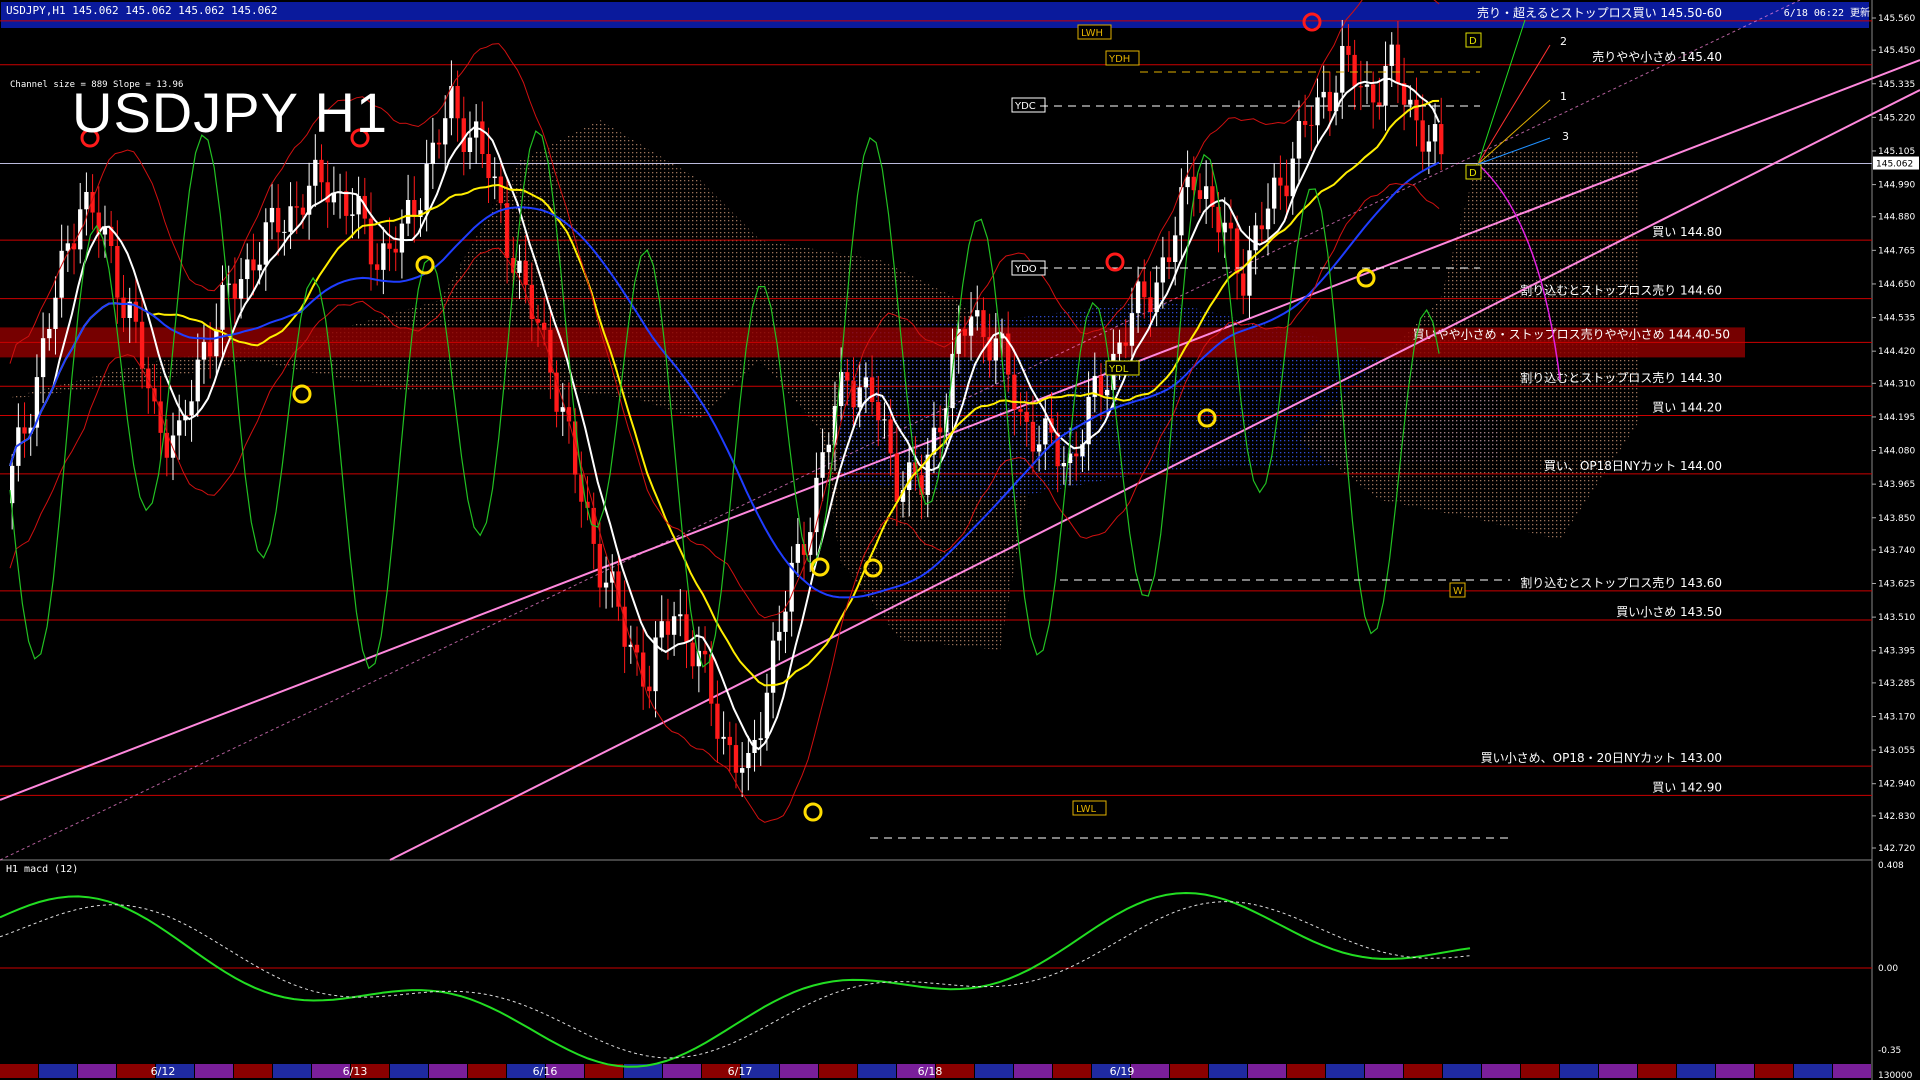 The width and height of the screenshot is (1920, 1080). I want to click on macd-tick-label: -0.35, so click(1889, 1051).